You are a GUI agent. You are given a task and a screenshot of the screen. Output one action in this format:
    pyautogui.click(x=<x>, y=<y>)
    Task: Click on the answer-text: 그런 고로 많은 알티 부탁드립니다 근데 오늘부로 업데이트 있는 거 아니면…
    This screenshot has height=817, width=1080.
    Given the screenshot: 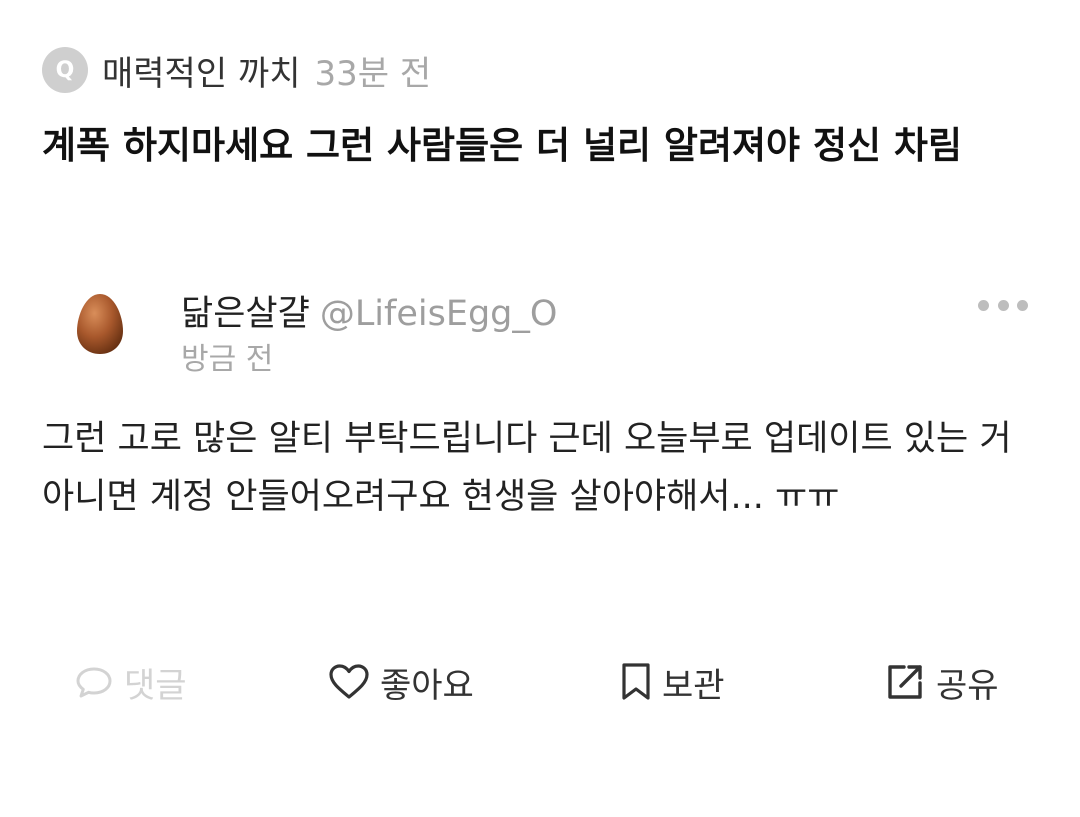 What is the action you would take?
    pyautogui.click(x=527, y=468)
    